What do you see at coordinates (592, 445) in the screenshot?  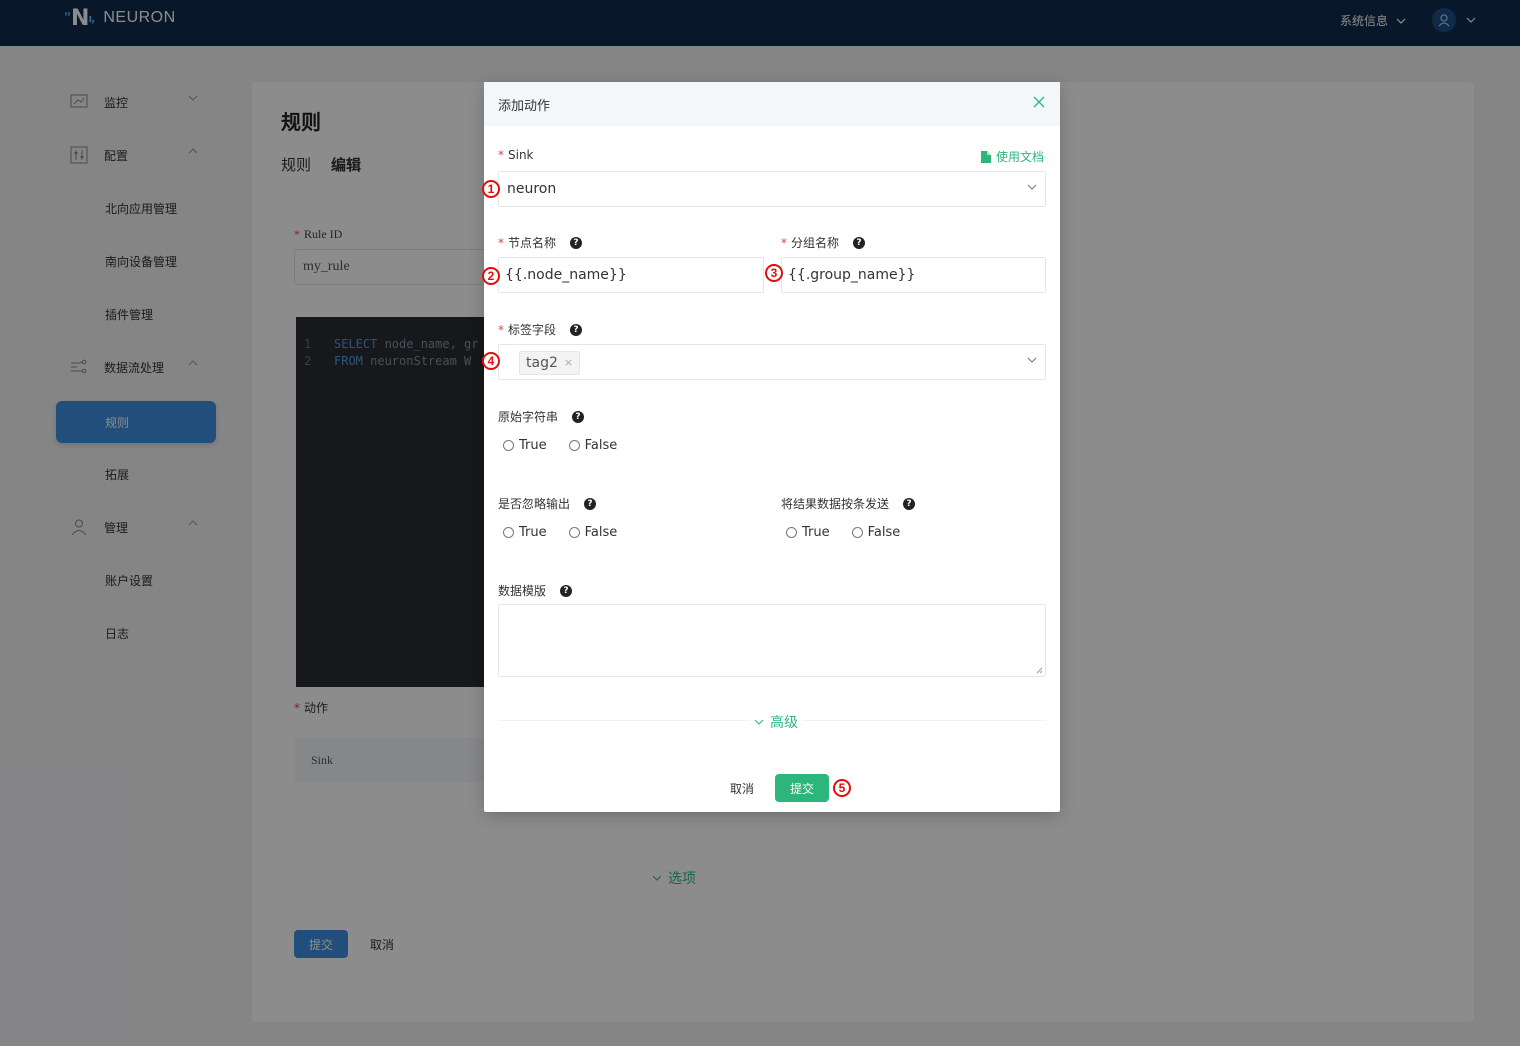 I see `raw-string-false-radio: False` at bounding box center [592, 445].